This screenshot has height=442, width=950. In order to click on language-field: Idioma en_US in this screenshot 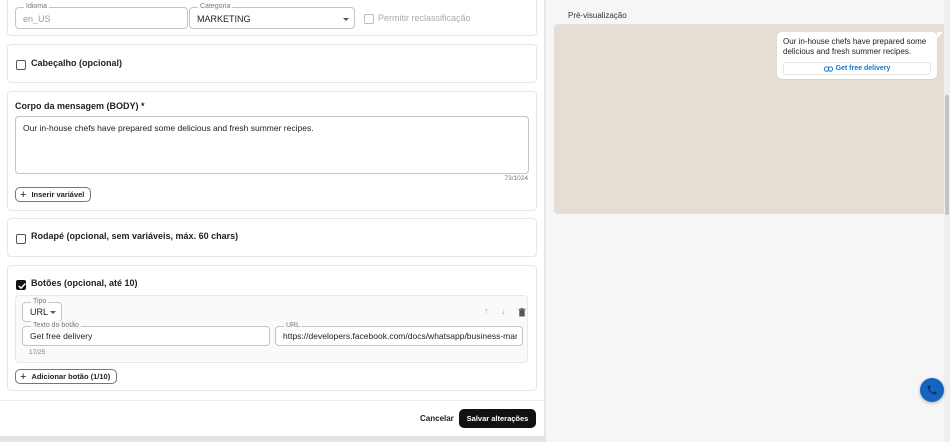, I will do `click(101, 15)`.